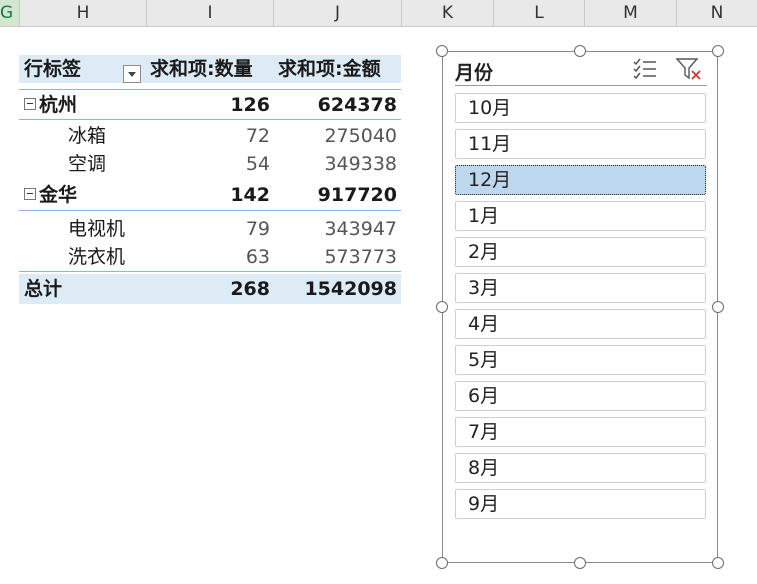 Image resolution: width=757 pixels, height=584 pixels. Describe the element at coordinates (329, 69) in the screenshot. I see `amount-sum-header: 求和项:金额` at that location.